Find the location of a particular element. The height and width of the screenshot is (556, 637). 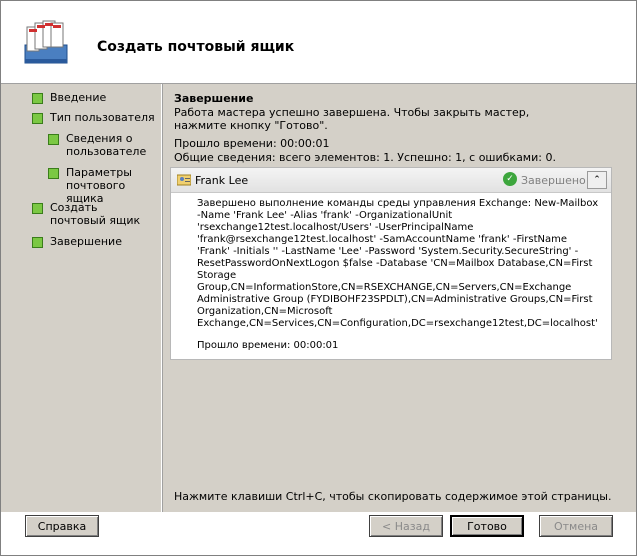

footer-divider is located at coordinates (318, 512).